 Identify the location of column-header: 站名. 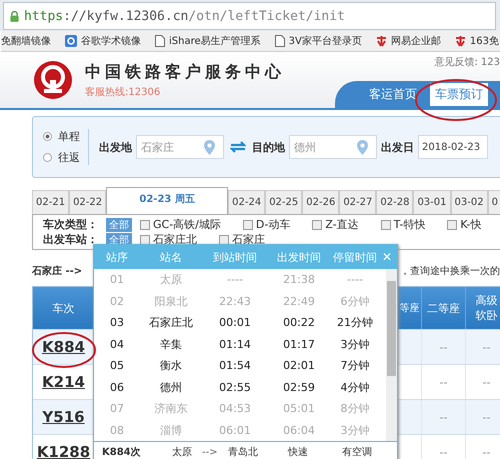
(171, 257).